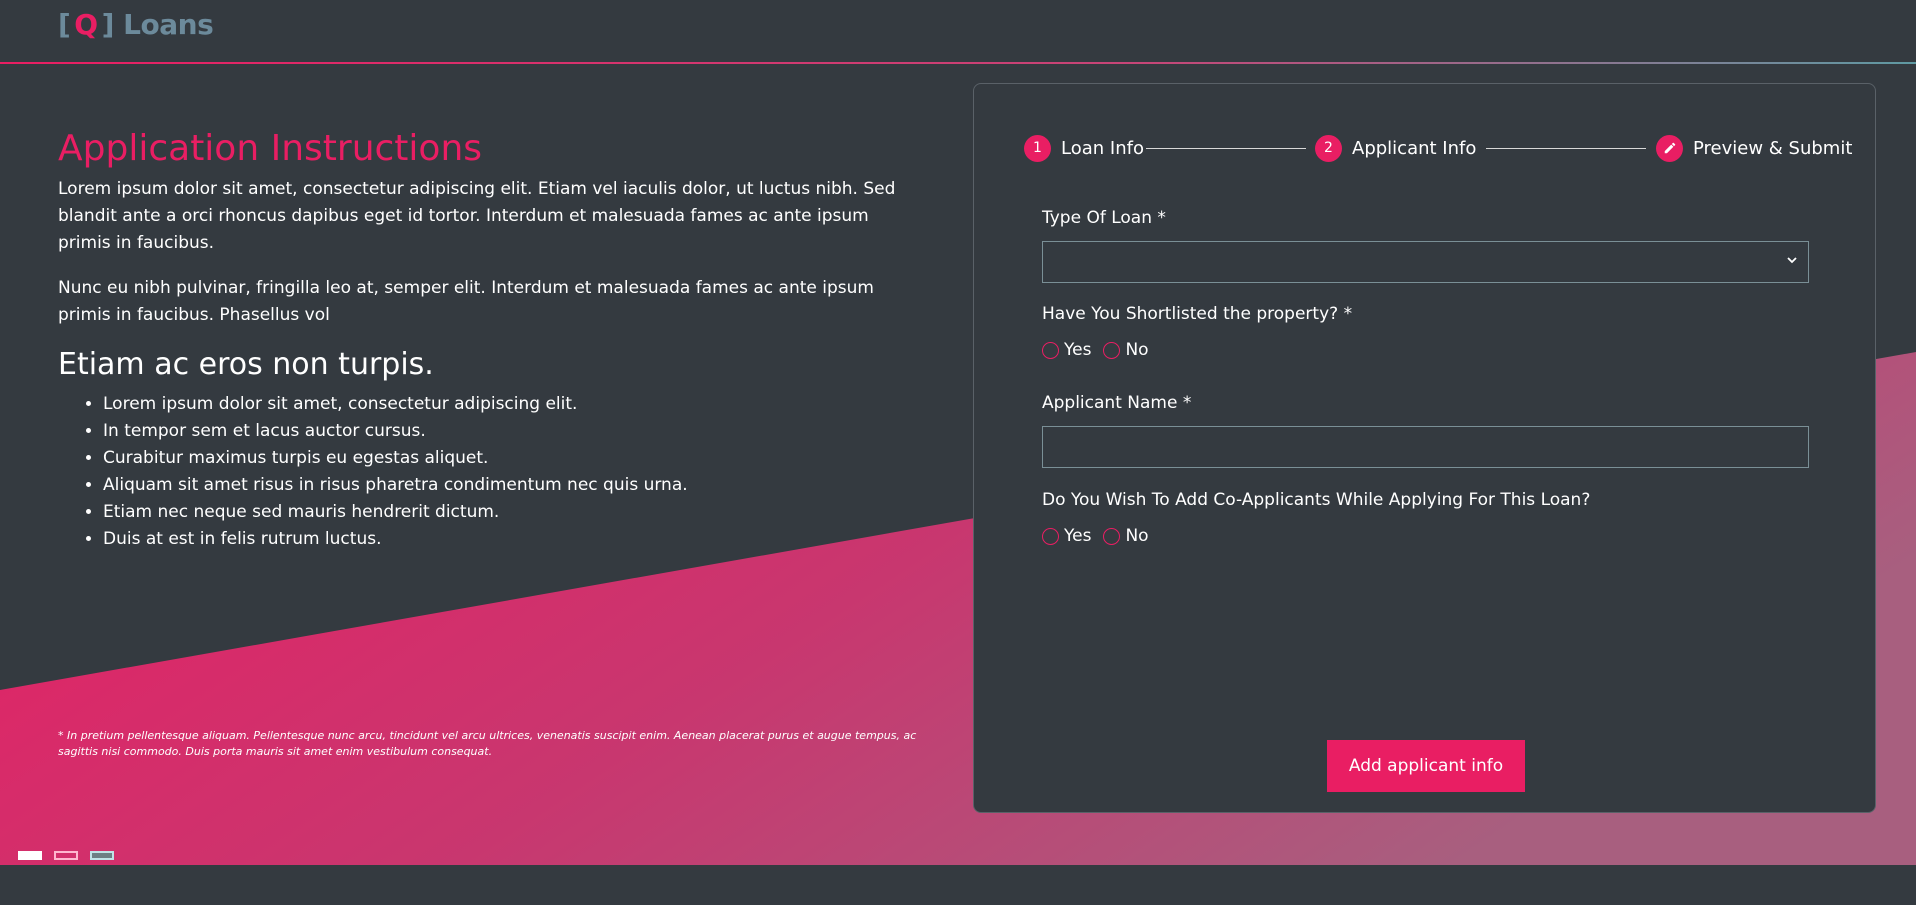  What do you see at coordinates (501, 431) in the screenshot?
I see `list-item: In tempor sem et lacus auctor cursus.` at bounding box center [501, 431].